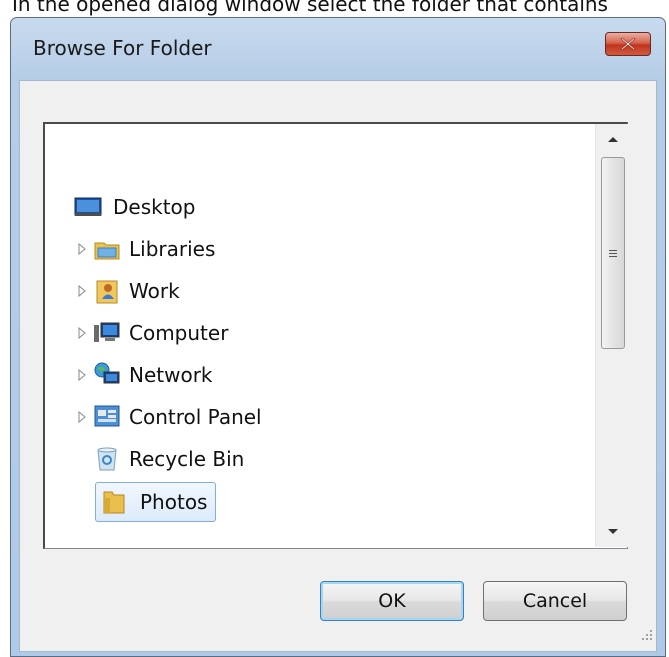 Image resolution: width=669 pixels, height=657 pixels. What do you see at coordinates (172, 249) in the screenshot?
I see `tree-item-label: Libraries` at bounding box center [172, 249].